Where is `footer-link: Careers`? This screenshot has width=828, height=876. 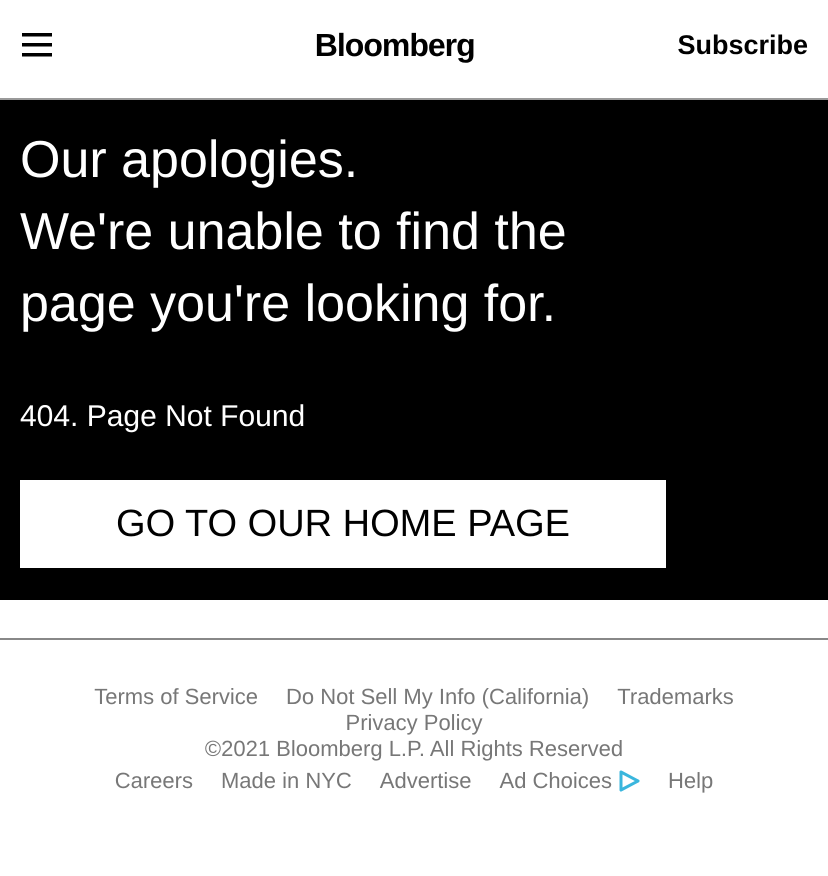 footer-link: Careers is located at coordinates (153, 781).